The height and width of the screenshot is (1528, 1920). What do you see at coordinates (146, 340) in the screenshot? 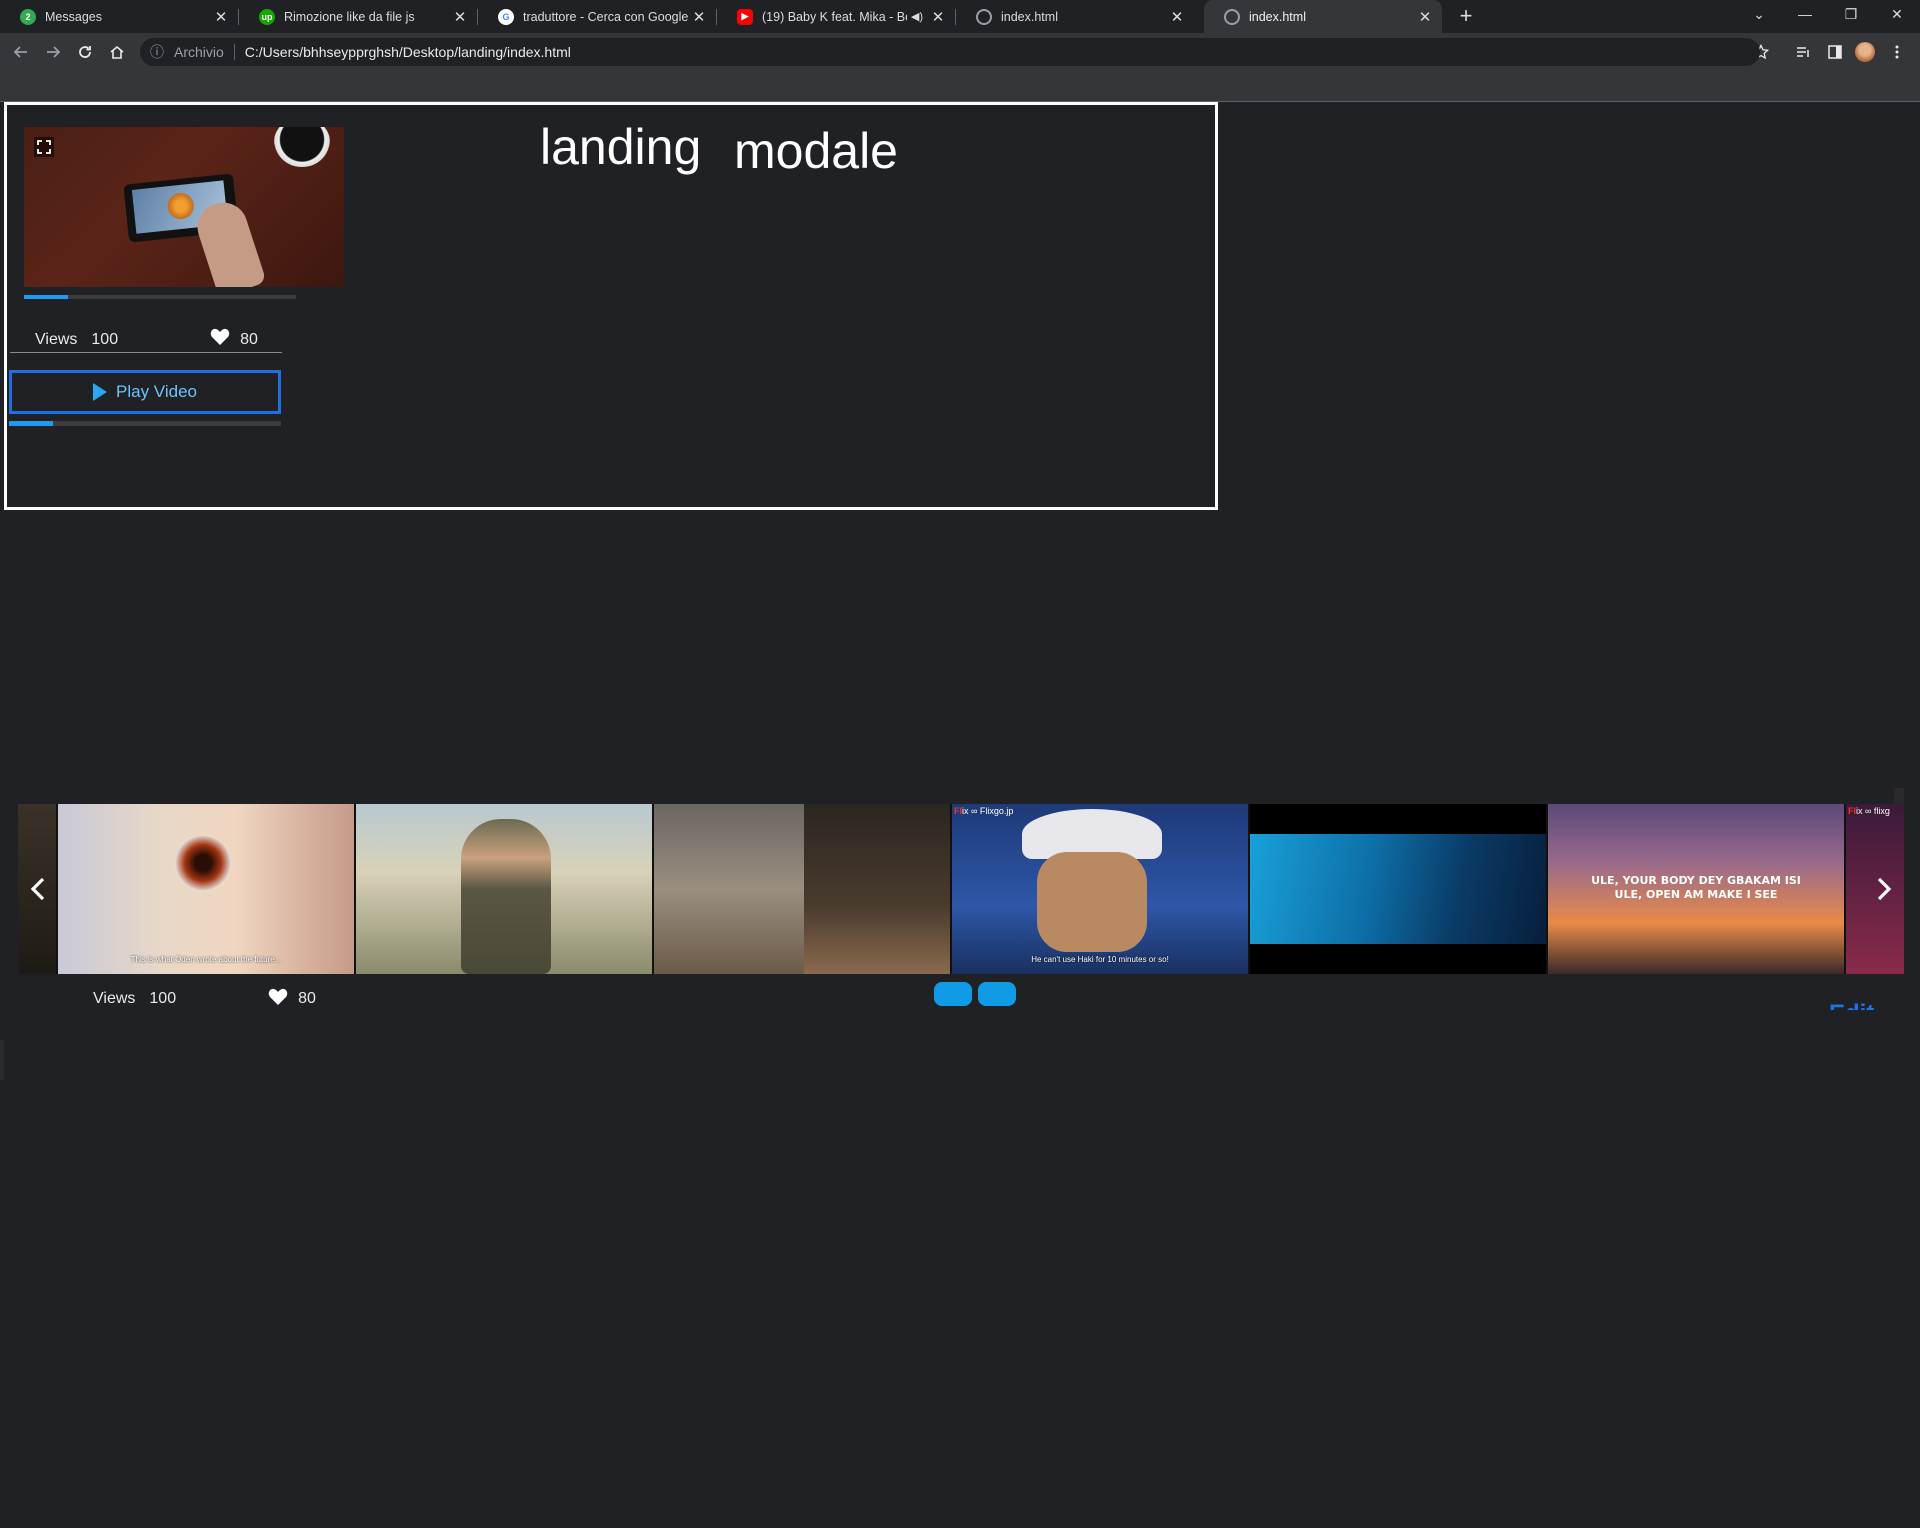
I see `video-stats: Views 100 80` at bounding box center [146, 340].